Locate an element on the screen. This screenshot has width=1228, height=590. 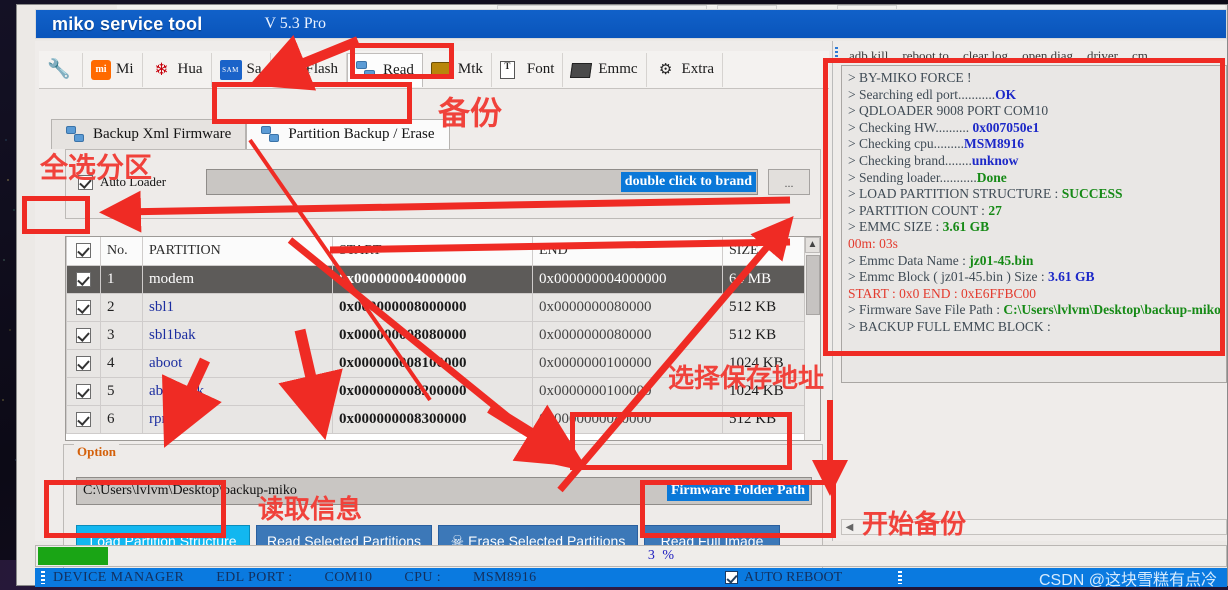
progress-percent-label: 3 % is located at coordinates (661, 555).